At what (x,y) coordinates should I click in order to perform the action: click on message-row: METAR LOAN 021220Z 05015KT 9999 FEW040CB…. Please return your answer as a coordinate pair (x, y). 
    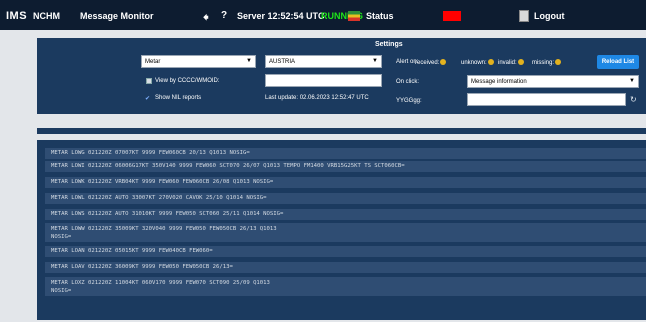
    Looking at the image, I should click on (345, 251).